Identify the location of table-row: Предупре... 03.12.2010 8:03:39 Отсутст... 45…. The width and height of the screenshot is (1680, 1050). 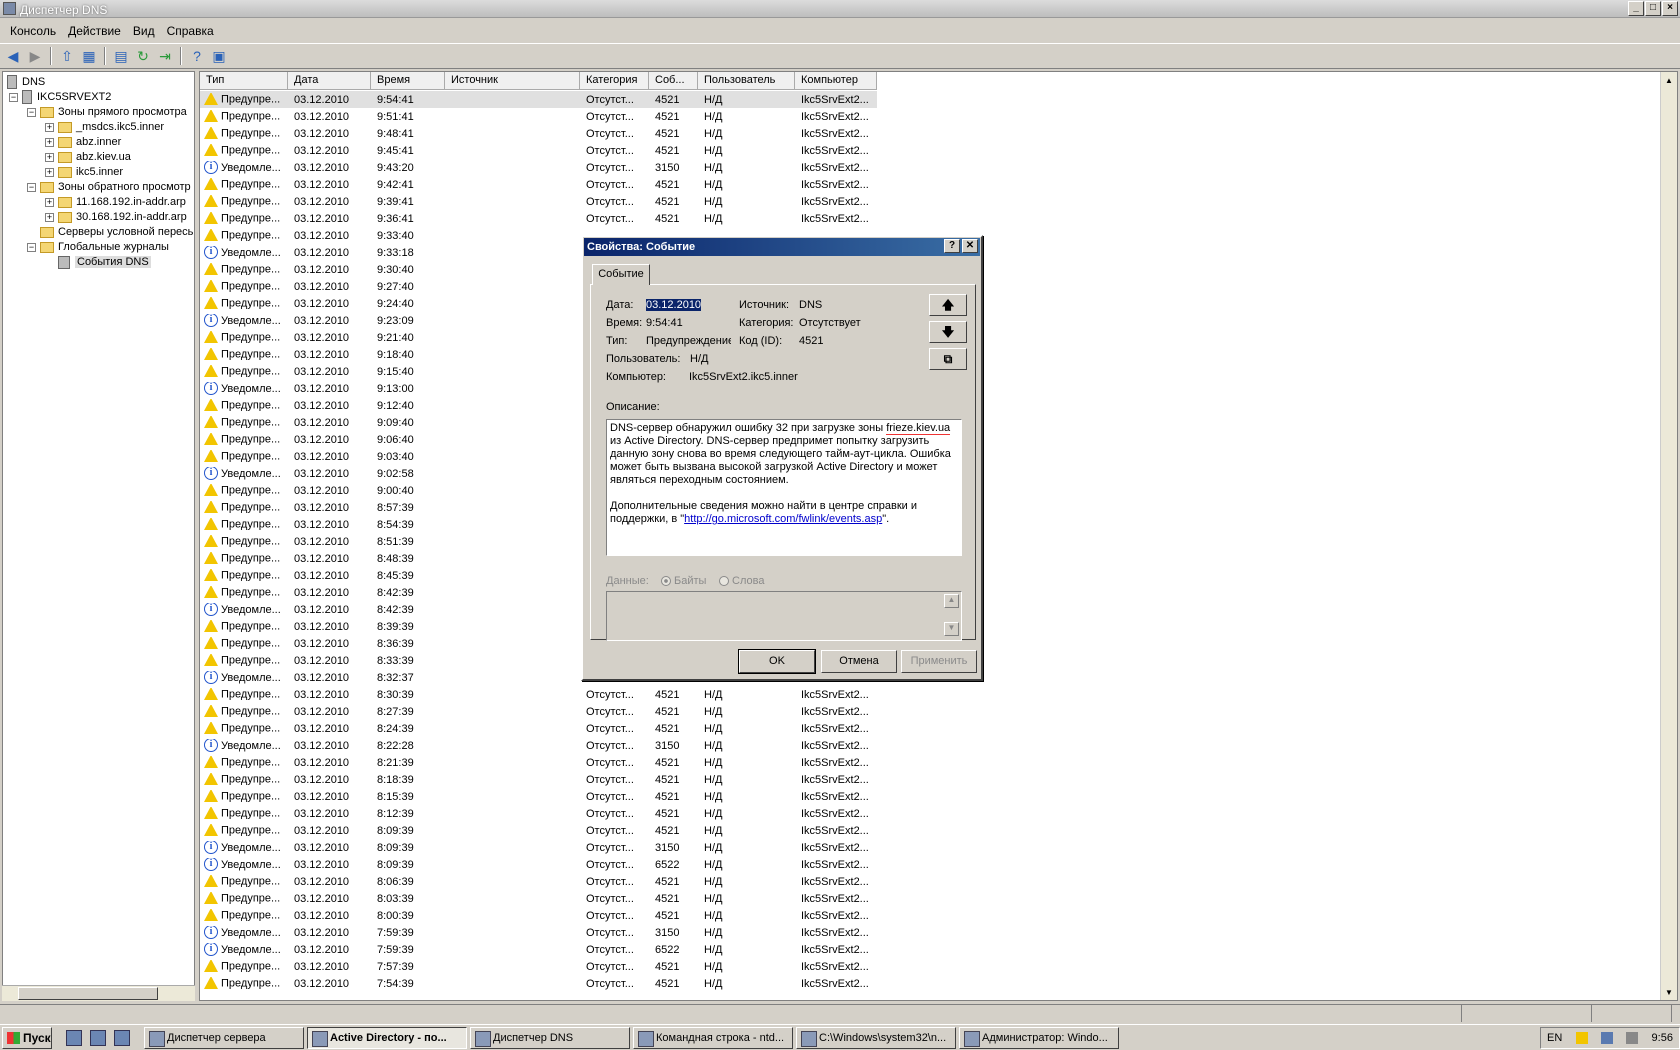
(538, 898).